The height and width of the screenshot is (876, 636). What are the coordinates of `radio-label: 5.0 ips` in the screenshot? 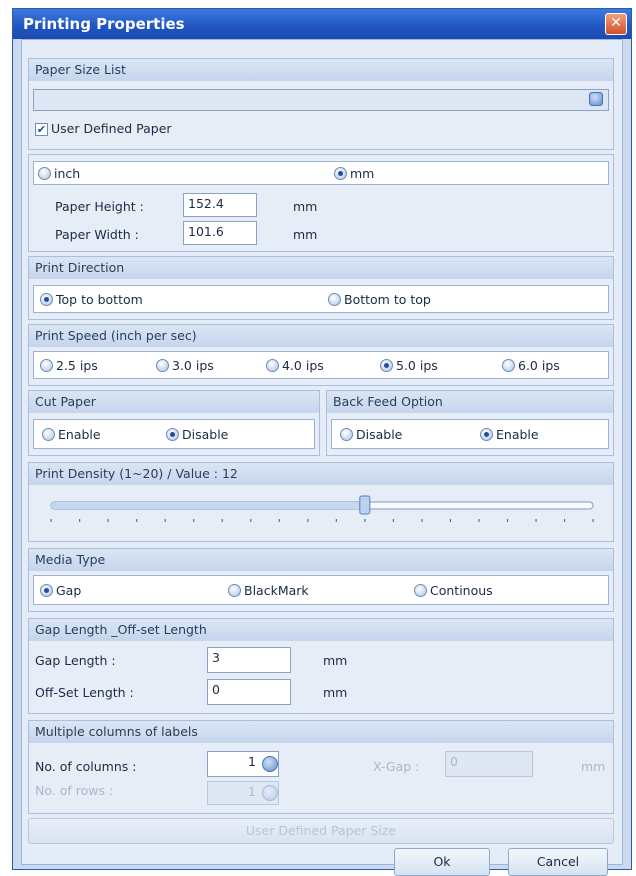 It's located at (417, 365).